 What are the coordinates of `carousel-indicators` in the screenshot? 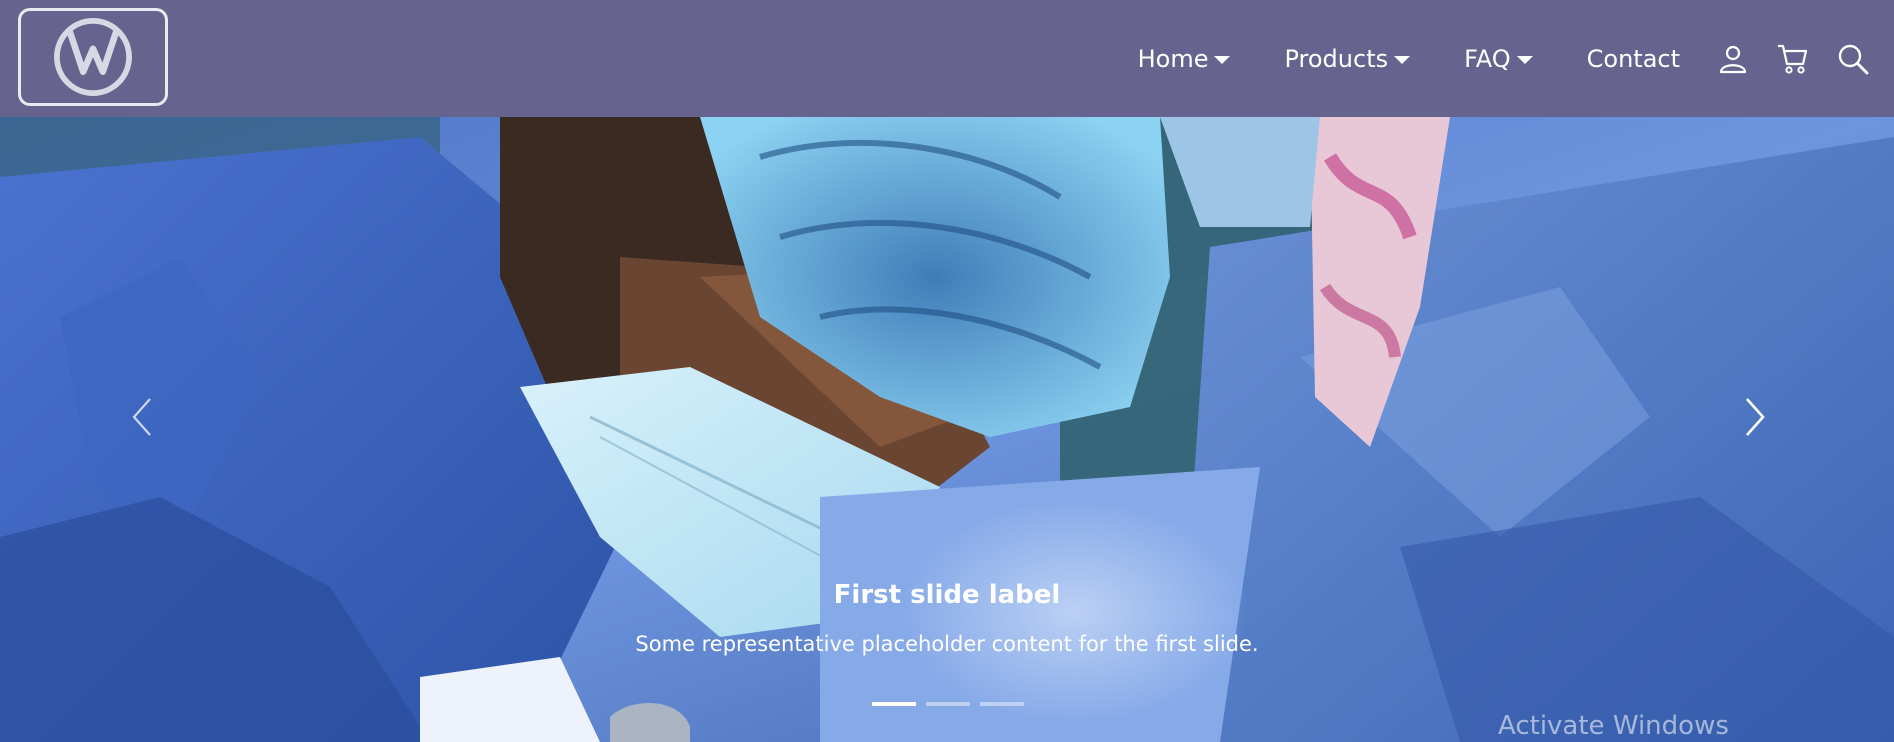 It's located at (948, 704).